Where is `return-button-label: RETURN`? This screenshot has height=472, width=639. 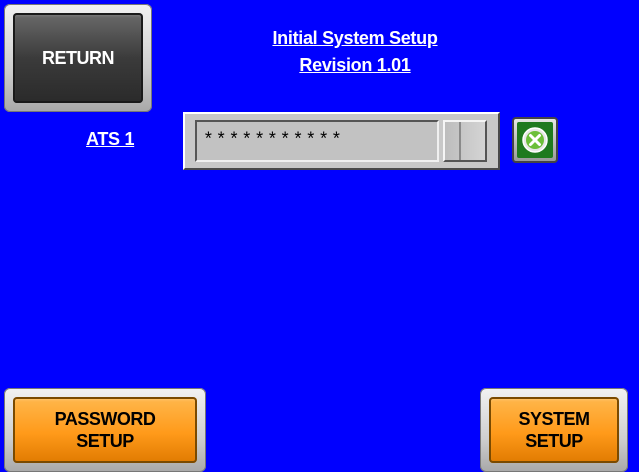 return-button-label: RETURN is located at coordinates (78, 57).